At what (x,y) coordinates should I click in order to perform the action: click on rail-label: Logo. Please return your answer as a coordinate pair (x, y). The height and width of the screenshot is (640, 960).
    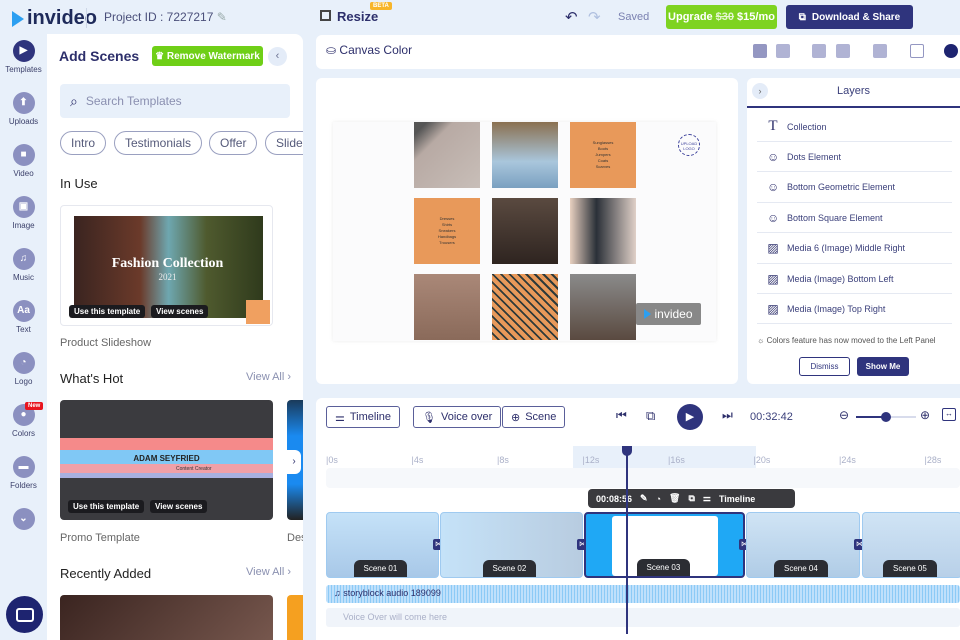
    Looking at the image, I should click on (23, 381).